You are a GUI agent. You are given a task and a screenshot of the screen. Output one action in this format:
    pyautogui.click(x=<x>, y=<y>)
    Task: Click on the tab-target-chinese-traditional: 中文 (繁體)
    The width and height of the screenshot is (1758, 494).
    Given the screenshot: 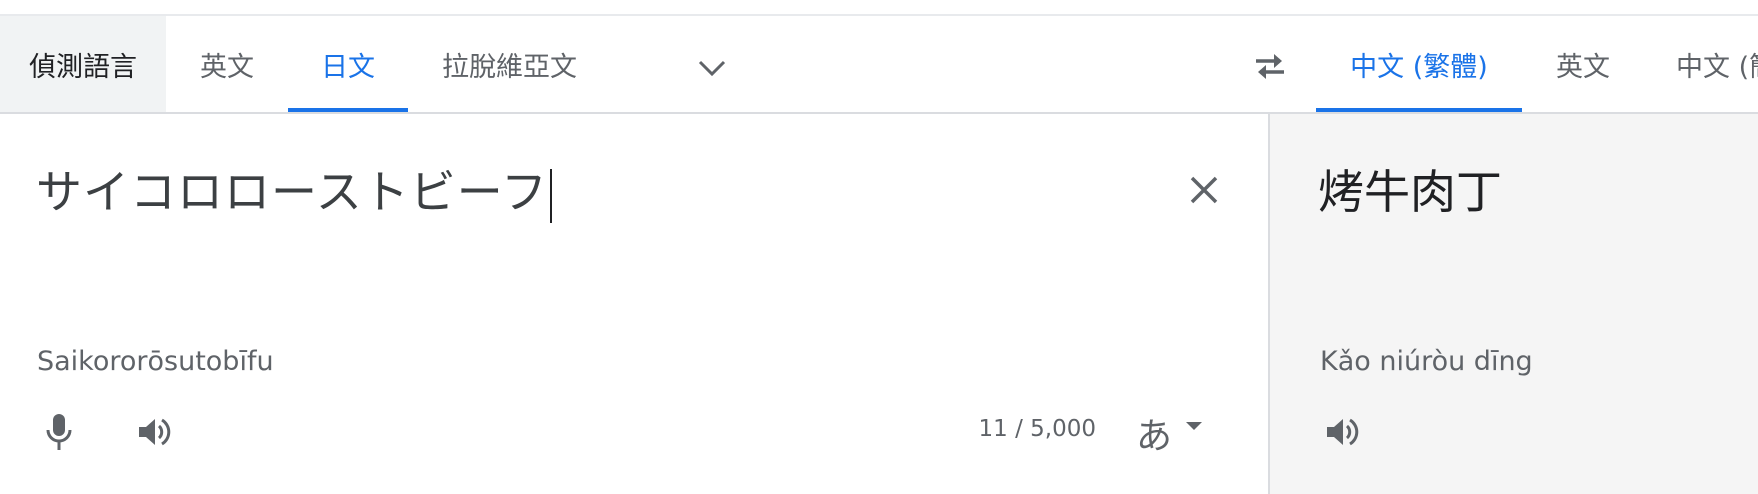 What is the action you would take?
    pyautogui.click(x=1419, y=64)
    